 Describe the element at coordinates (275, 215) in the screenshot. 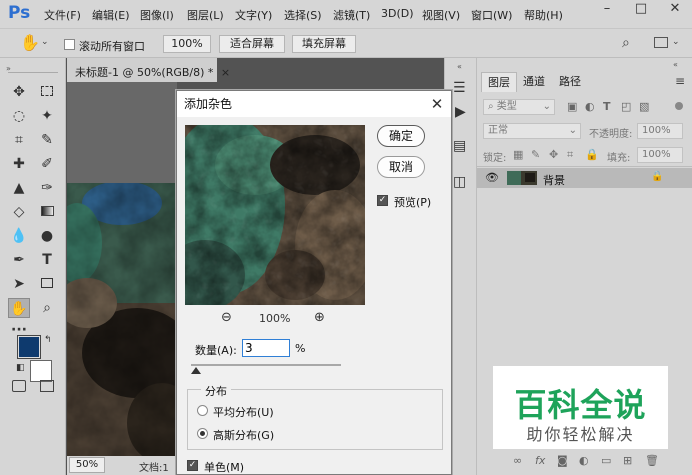

I see `filter-preview` at that location.